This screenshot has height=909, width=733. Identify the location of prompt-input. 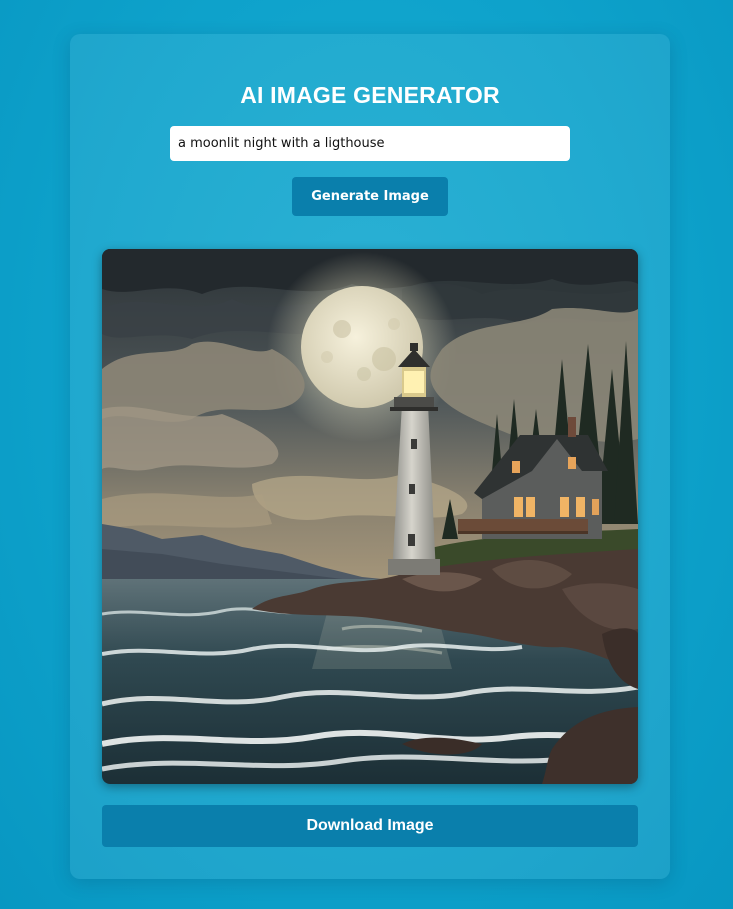
(370, 143).